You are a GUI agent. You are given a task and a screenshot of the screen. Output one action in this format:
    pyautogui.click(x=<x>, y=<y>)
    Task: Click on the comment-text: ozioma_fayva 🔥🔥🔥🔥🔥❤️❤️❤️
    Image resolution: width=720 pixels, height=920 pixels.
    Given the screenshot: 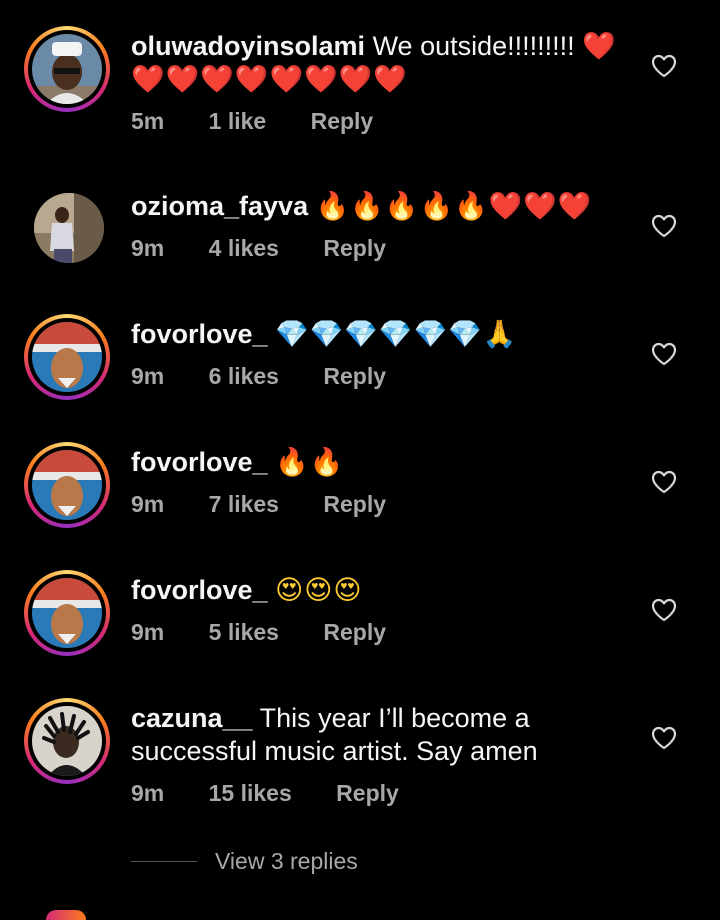 What is the action you would take?
    pyautogui.click(x=381, y=206)
    